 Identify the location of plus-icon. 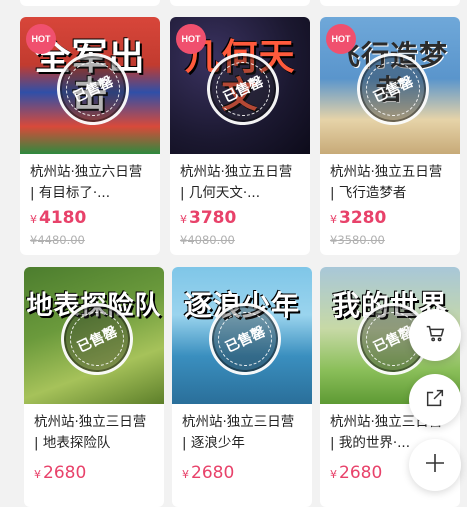
(435, 465).